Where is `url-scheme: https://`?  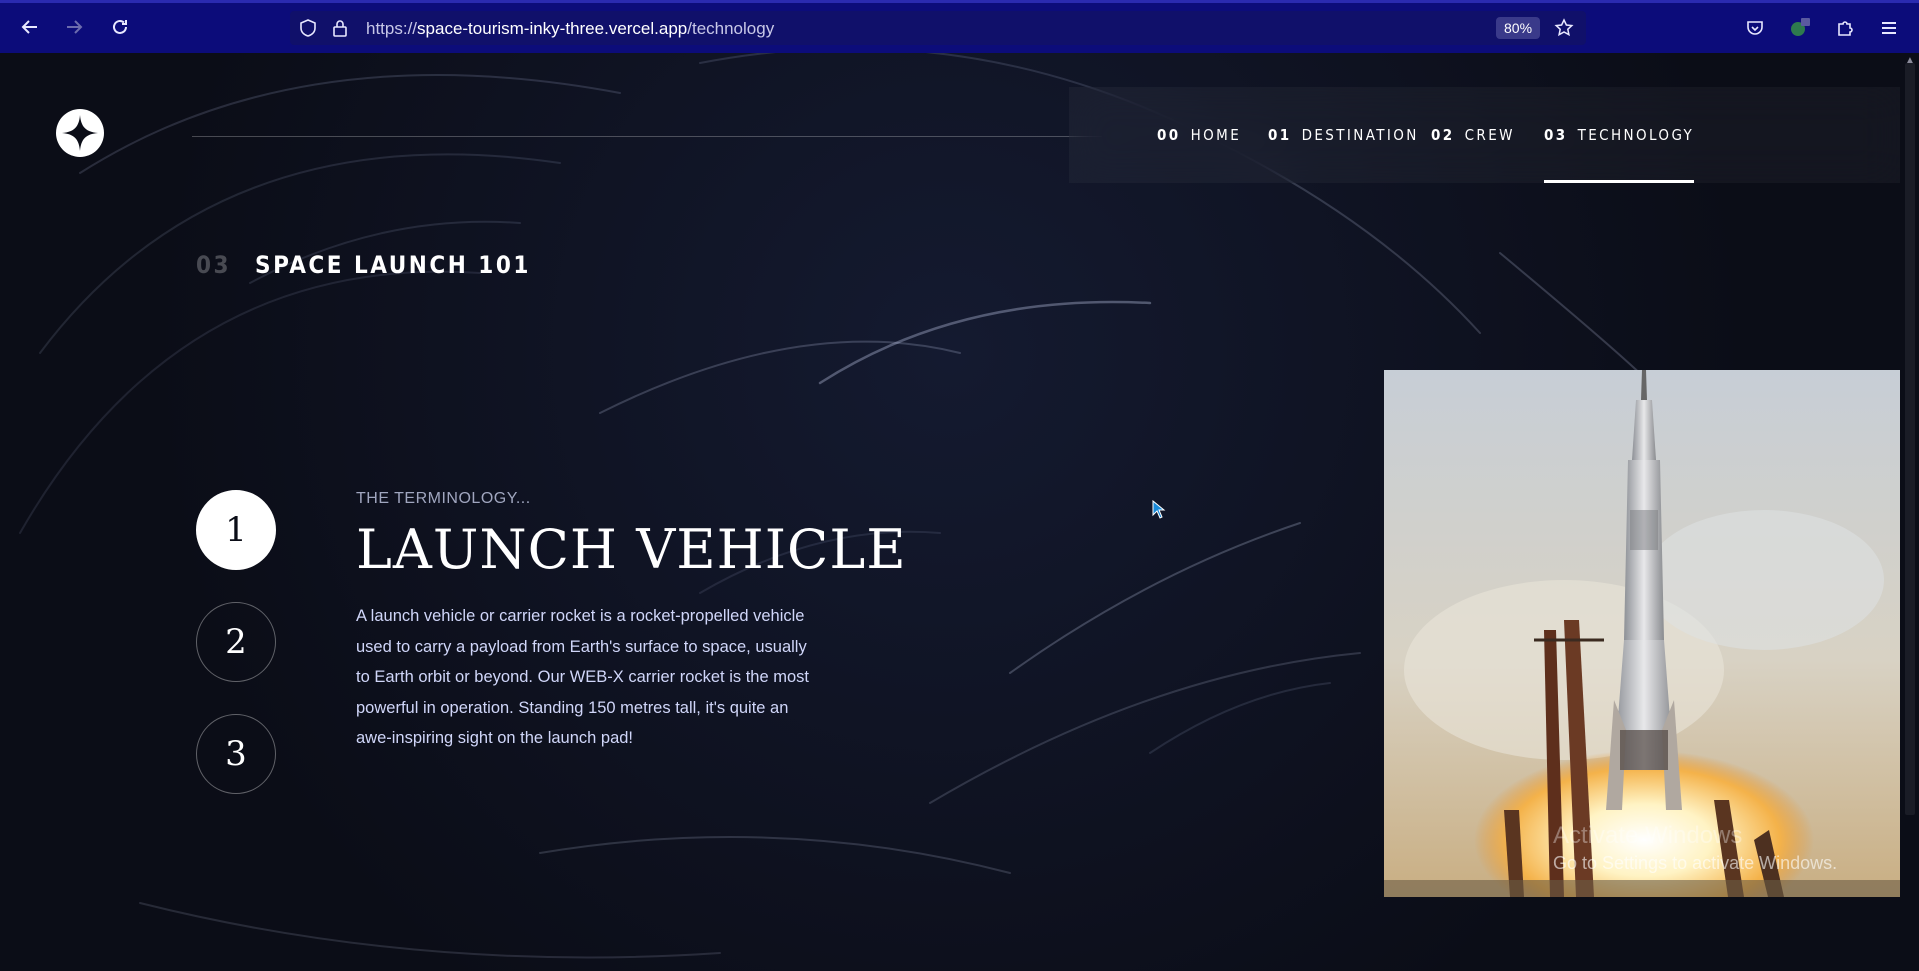
url-scheme: https:// is located at coordinates (392, 28).